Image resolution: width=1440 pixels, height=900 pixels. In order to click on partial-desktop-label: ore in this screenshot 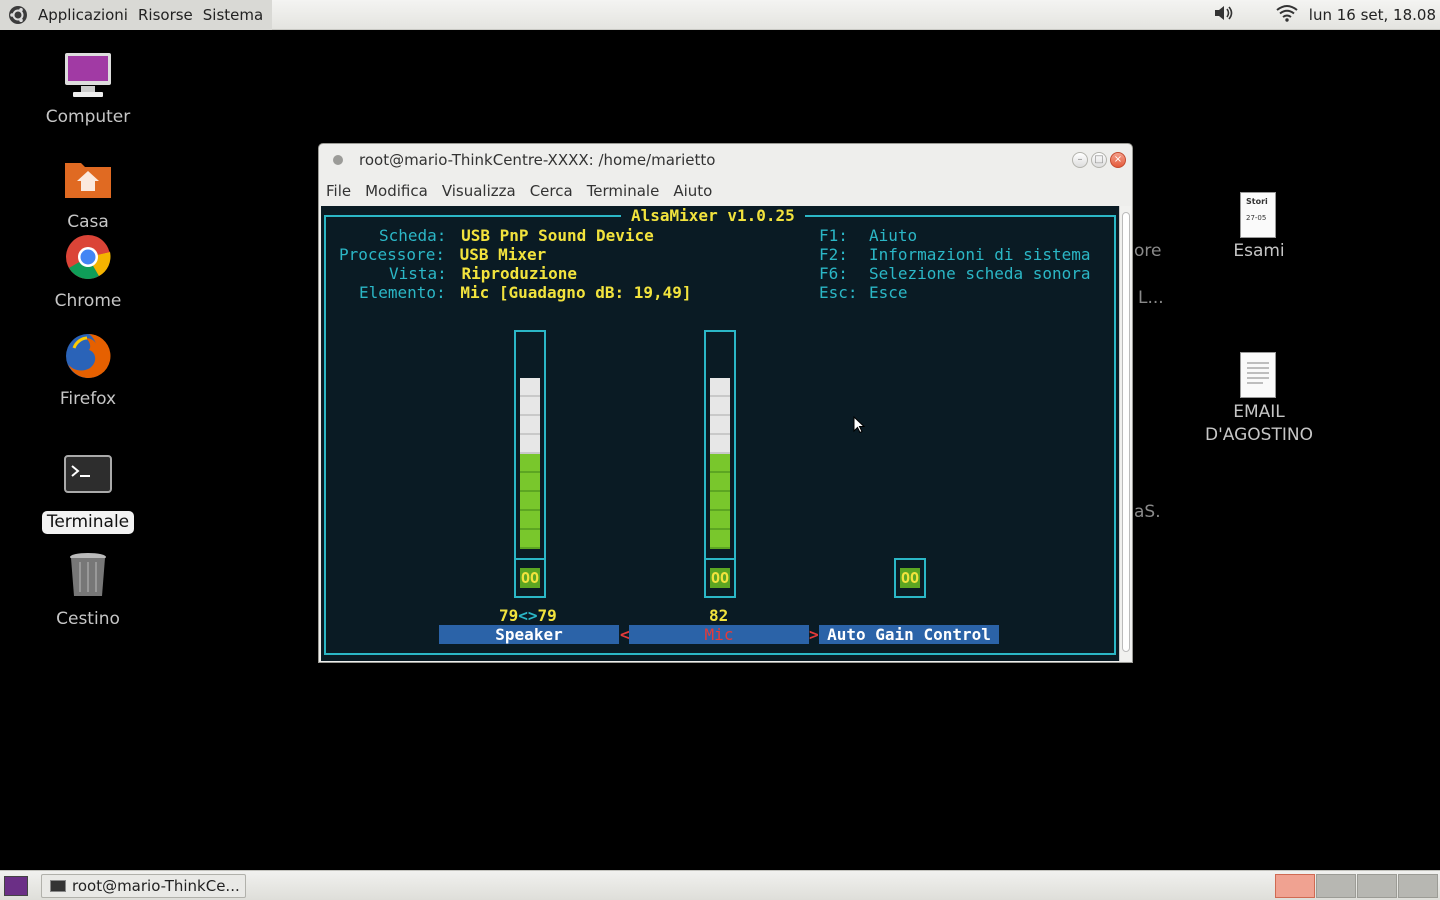, I will do `click(1148, 251)`.